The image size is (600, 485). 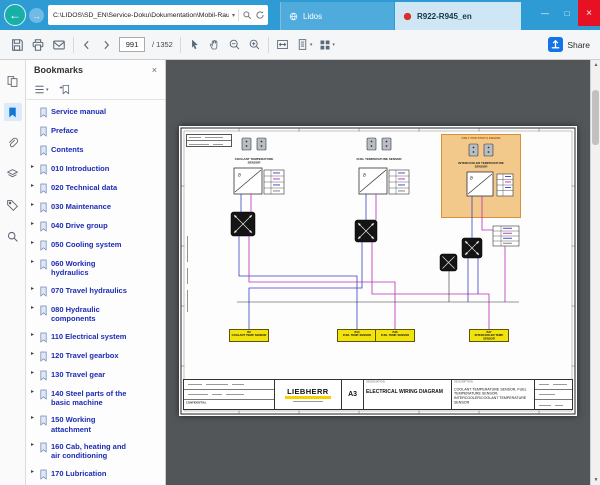 What do you see at coordinates (65, 130) in the screenshot?
I see `bookmark-label: Preface` at bounding box center [65, 130].